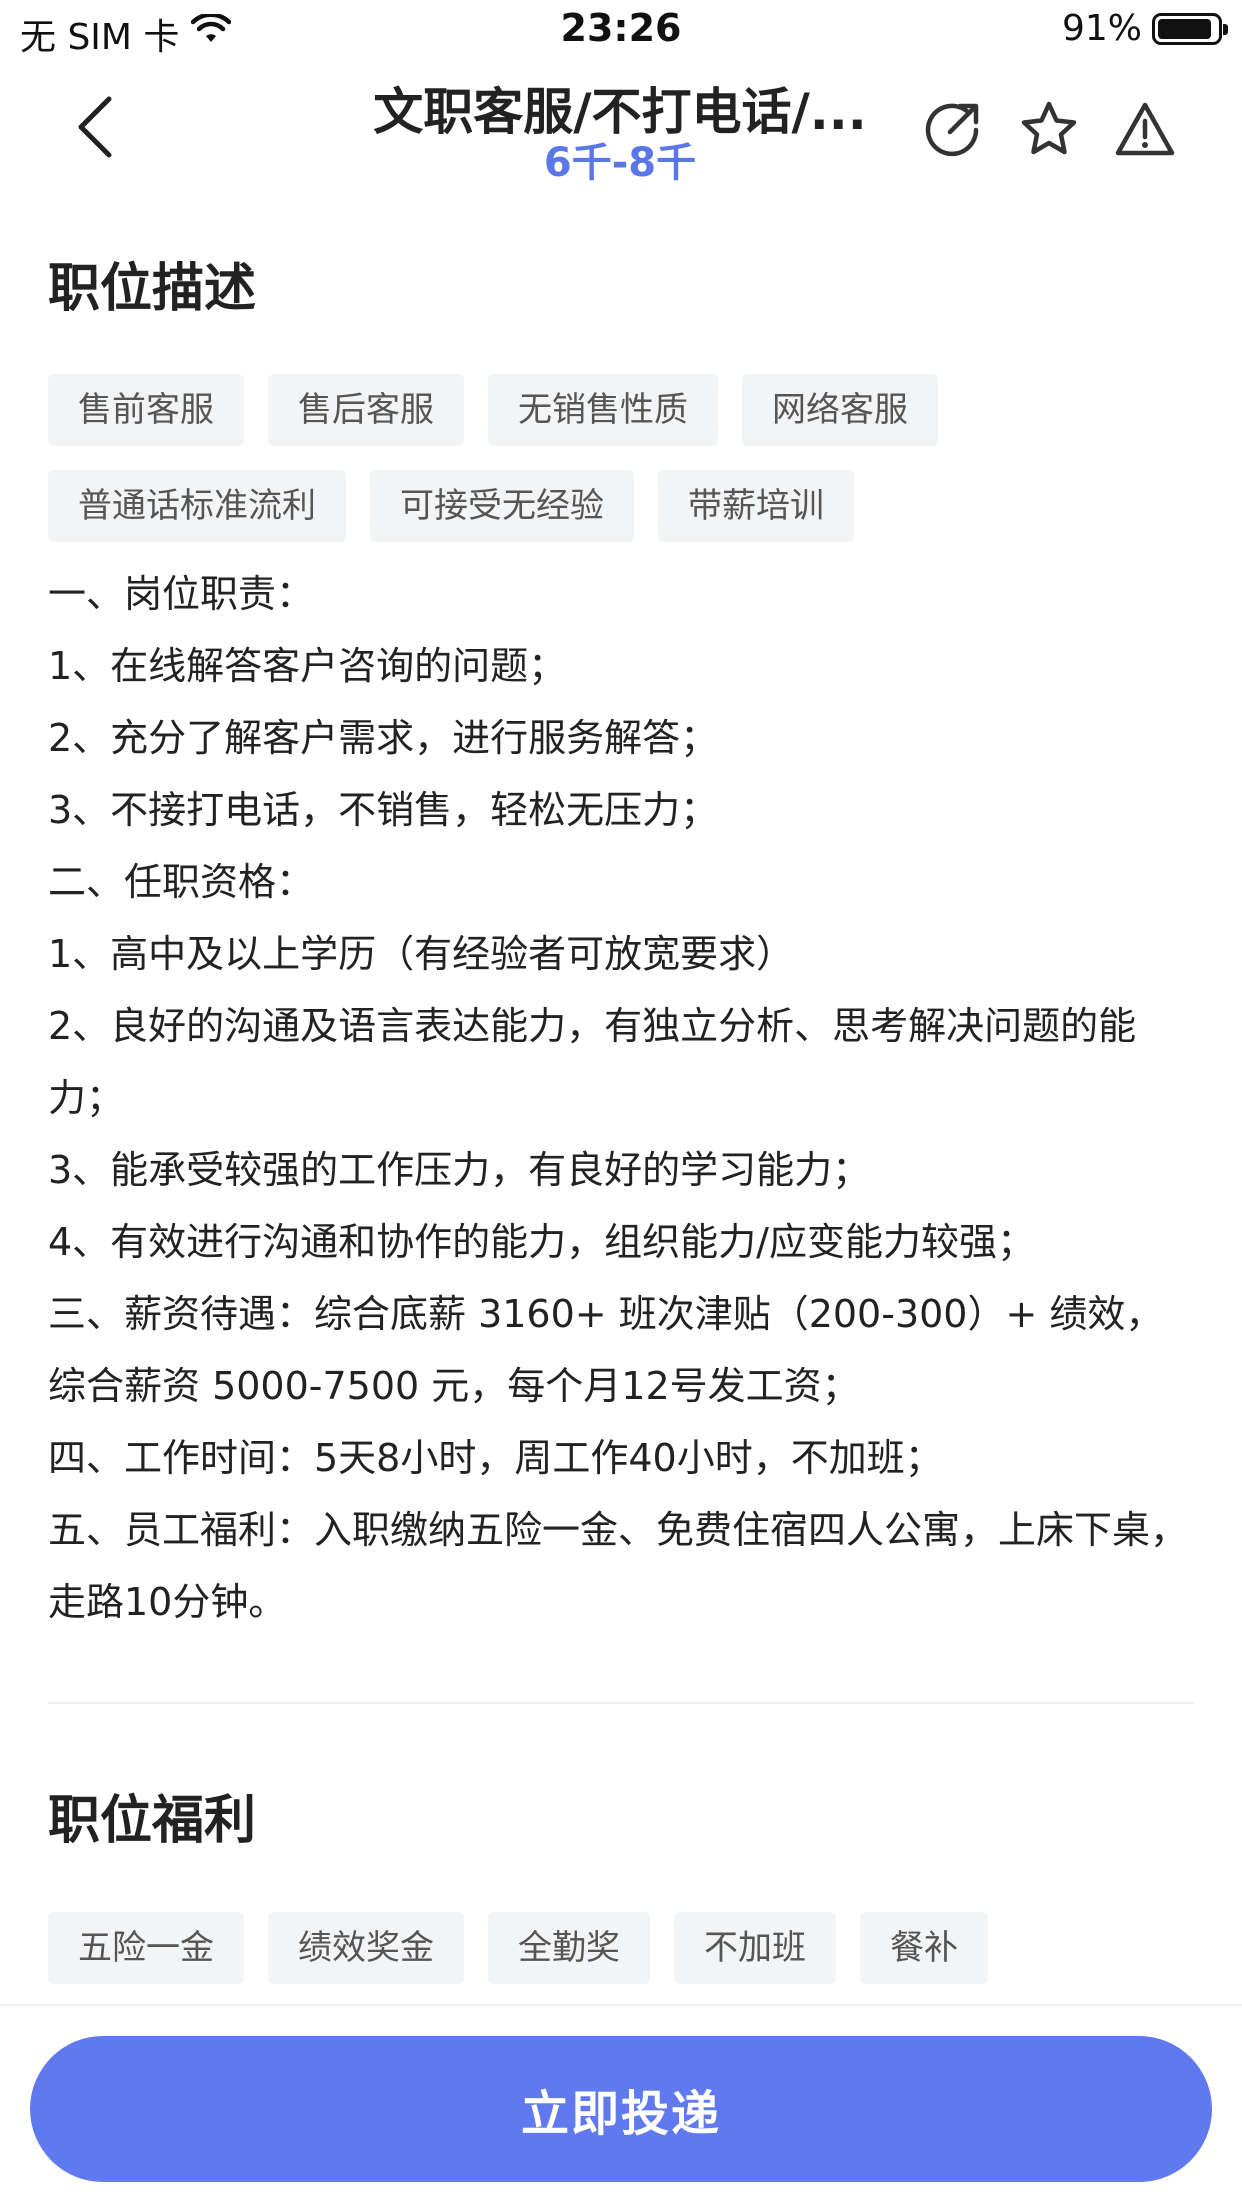 This screenshot has height=2208, width=1242. What do you see at coordinates (152, 289) in the screenshot?
I see `description-title: 职位描述` at bounding box center [152, 289].